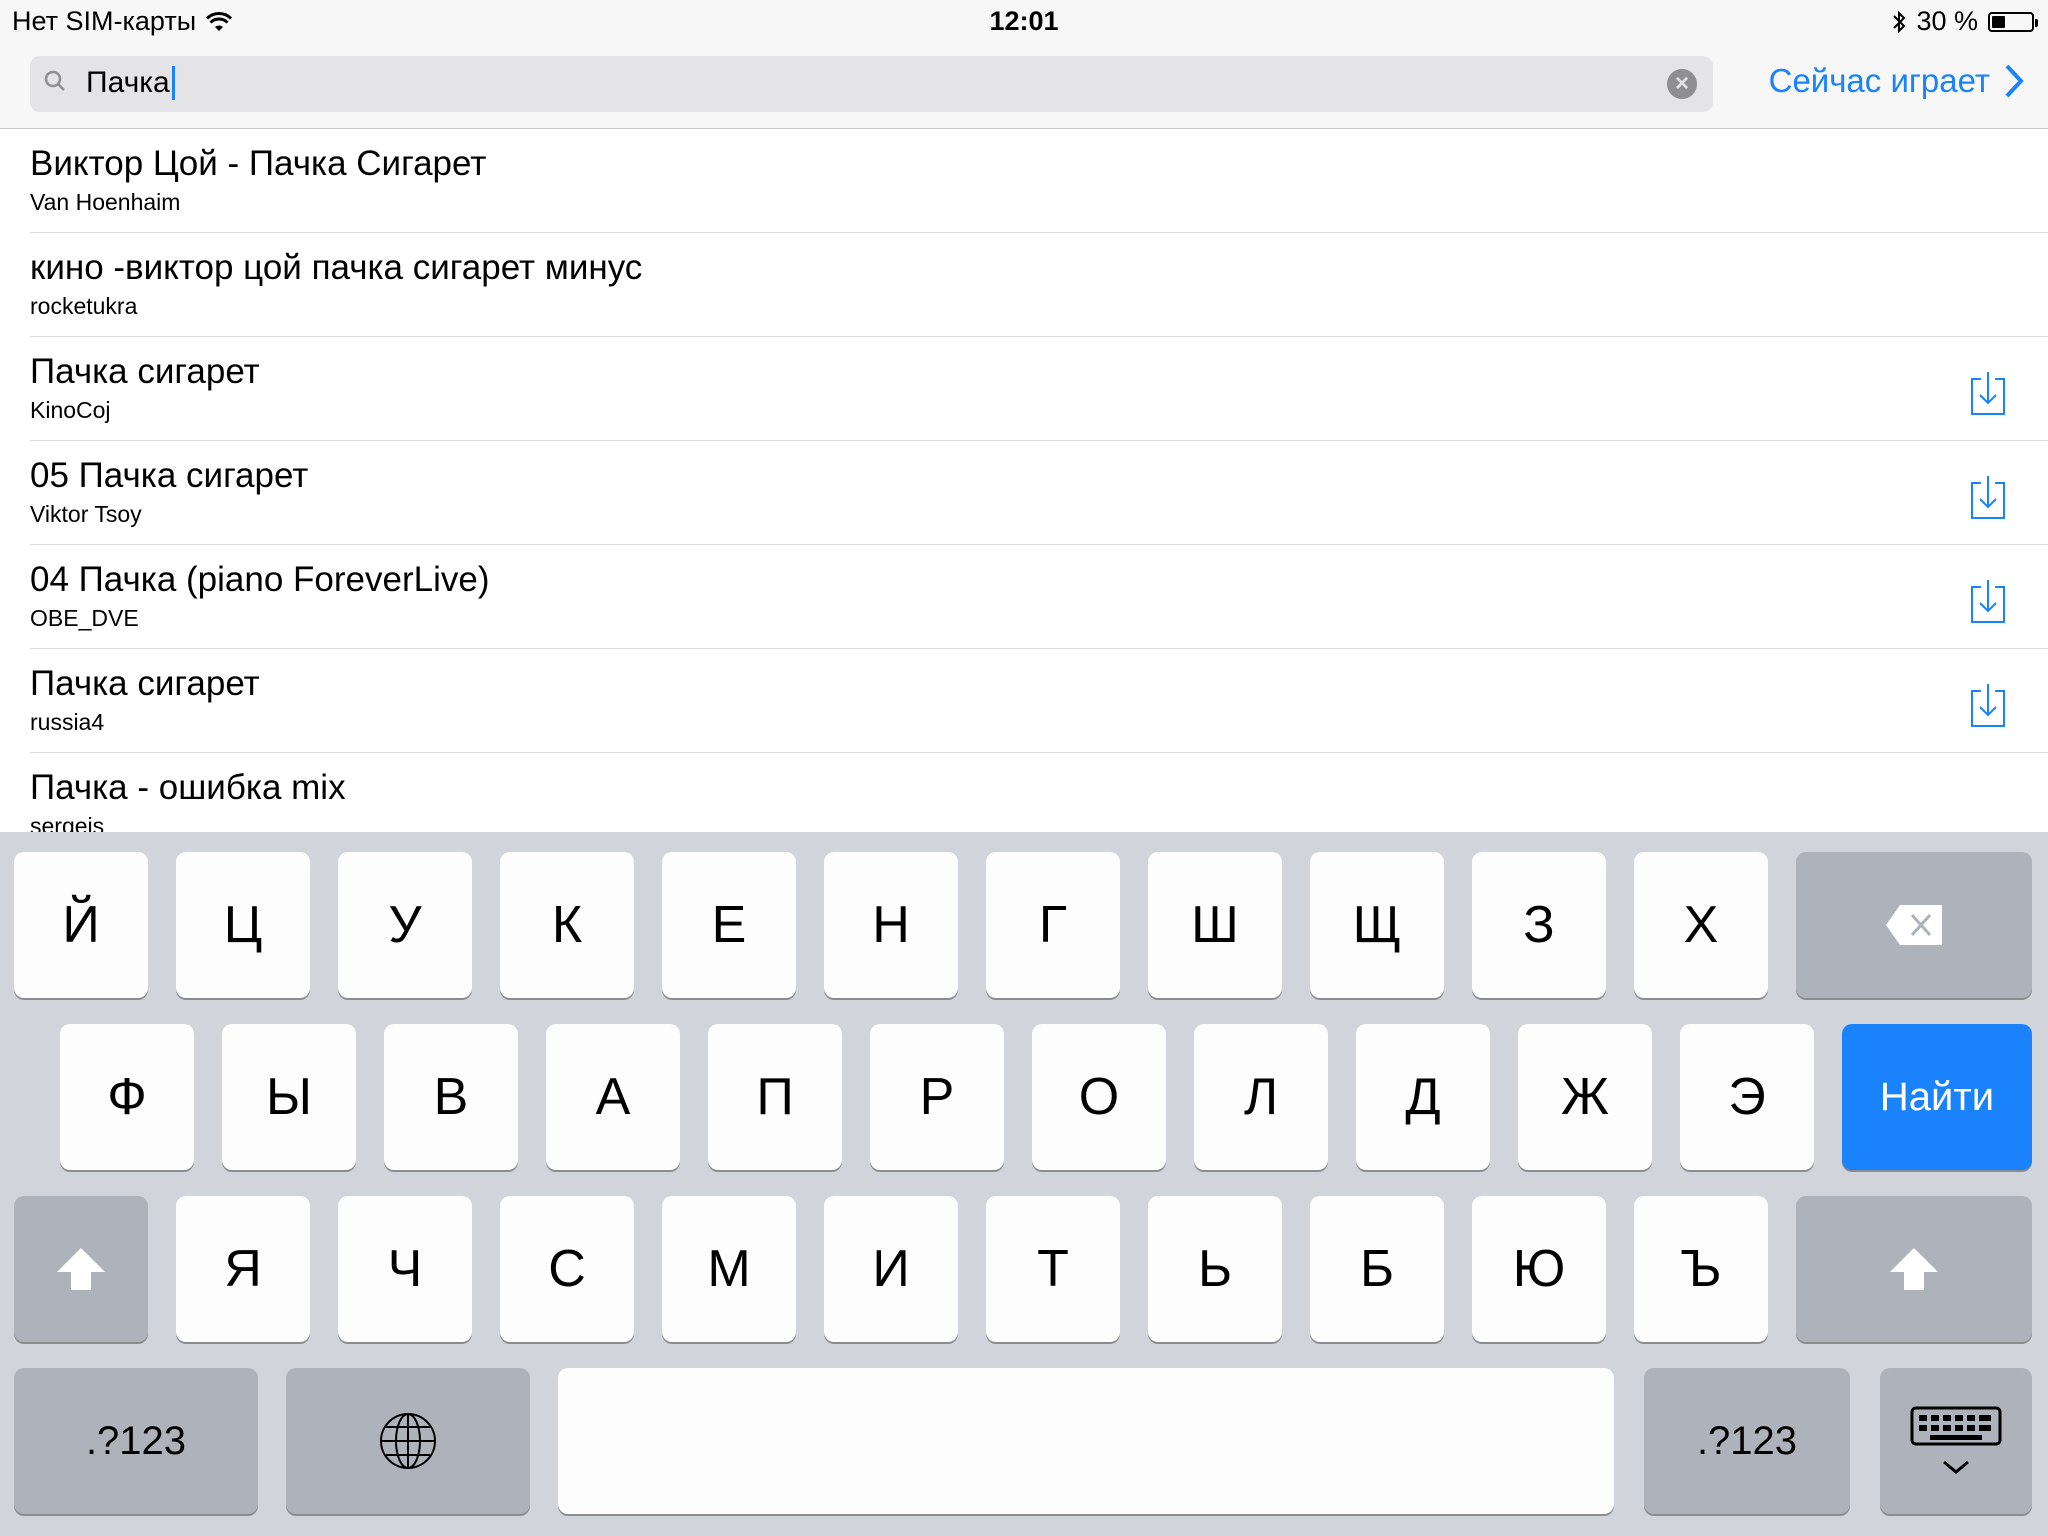  Describe the element at coordinates (1039, 701) in the screenshot. I see `list-item: Пачка сигарет russia4` at that location.